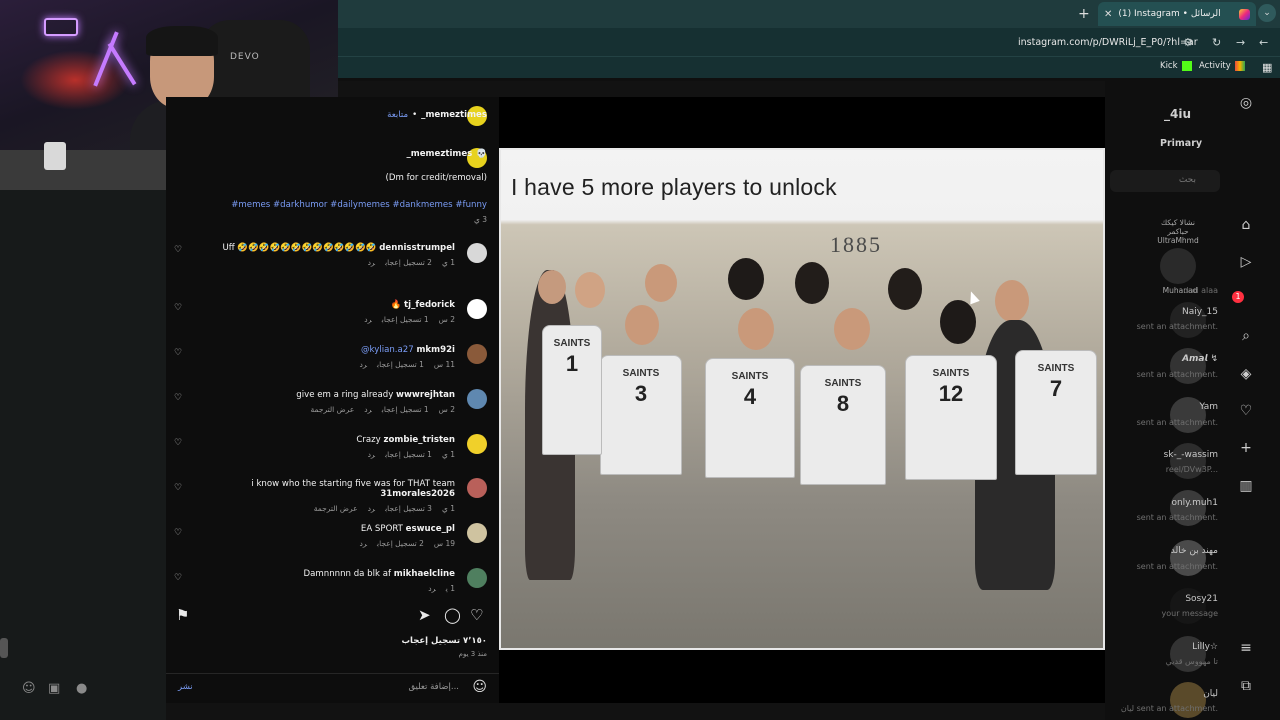 The height and width of the screenshot is (720, 1280). What do you see at coordinates (476, 615) in the screenshot?
I see `like-heart-icon: ♡` at bounding box center [476, 615].